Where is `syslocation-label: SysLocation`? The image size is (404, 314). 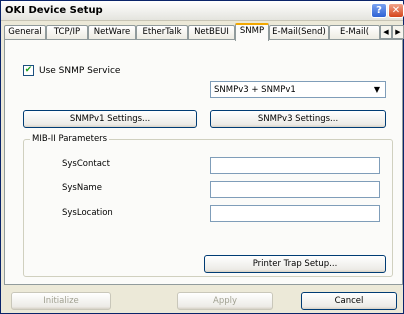 syslocation-label: SysLocation is located at coordinates (87, 213).